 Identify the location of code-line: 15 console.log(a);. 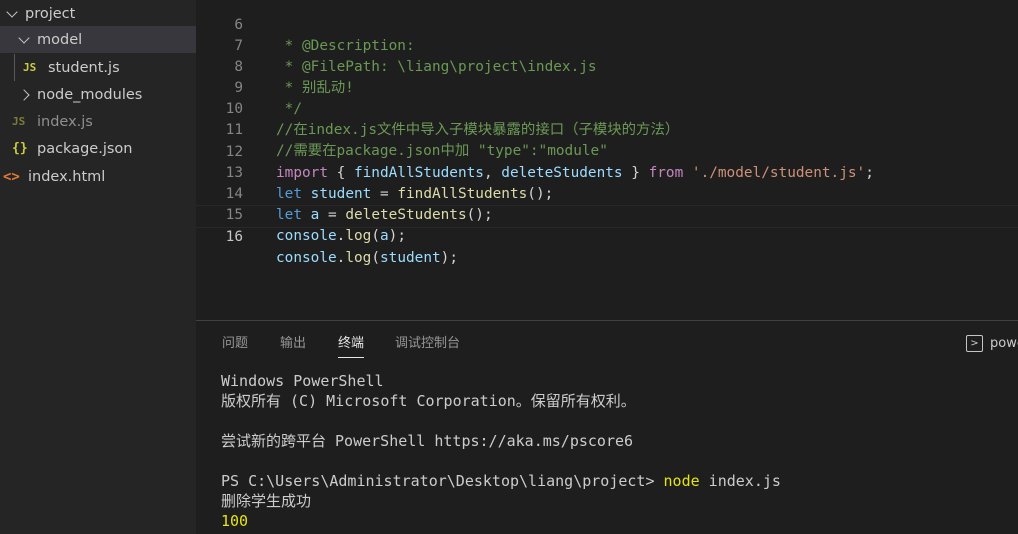
(607, 214).